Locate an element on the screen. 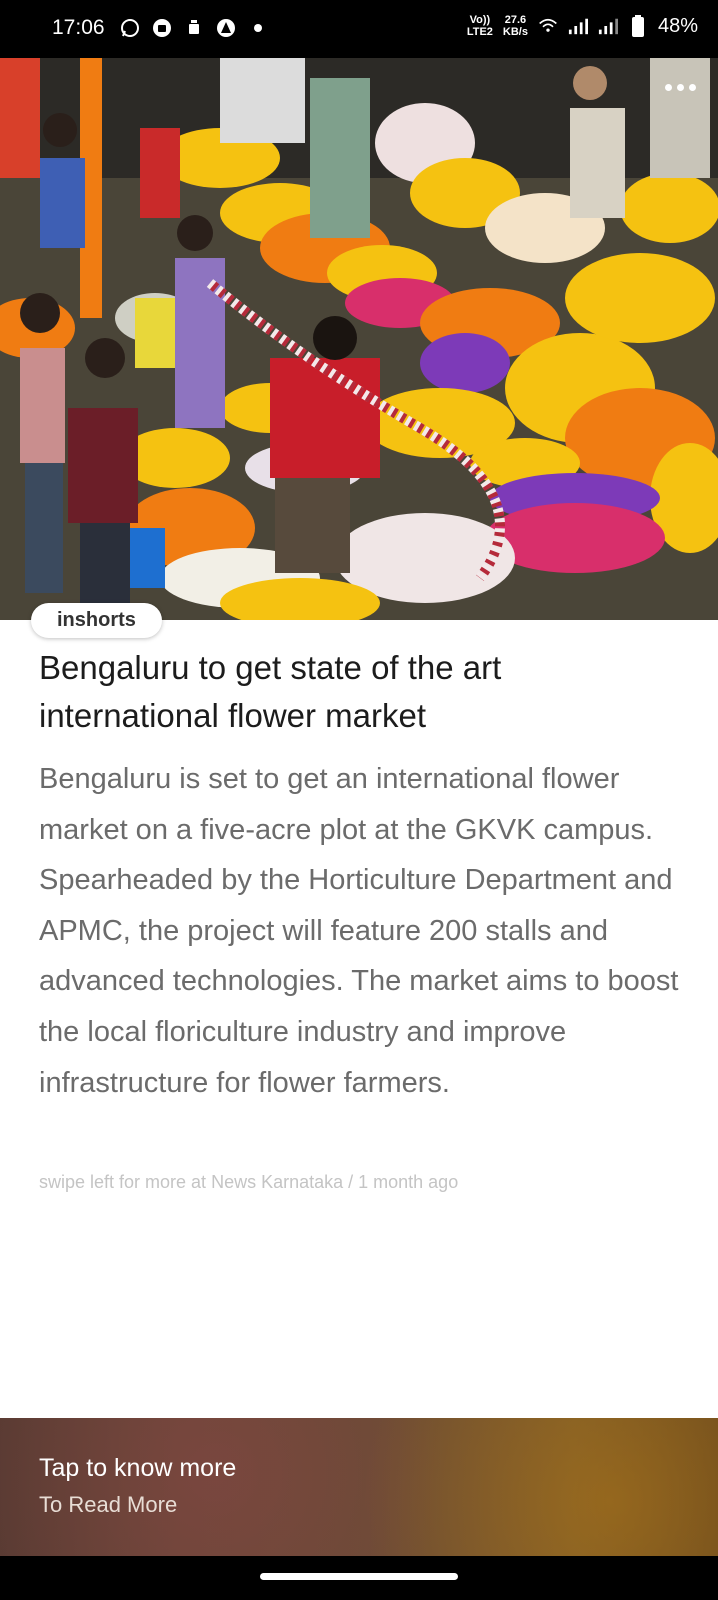 The height and width of the screenshot is (1600, 718). speed-unit: KB/s is located at coordinates (515, 32).